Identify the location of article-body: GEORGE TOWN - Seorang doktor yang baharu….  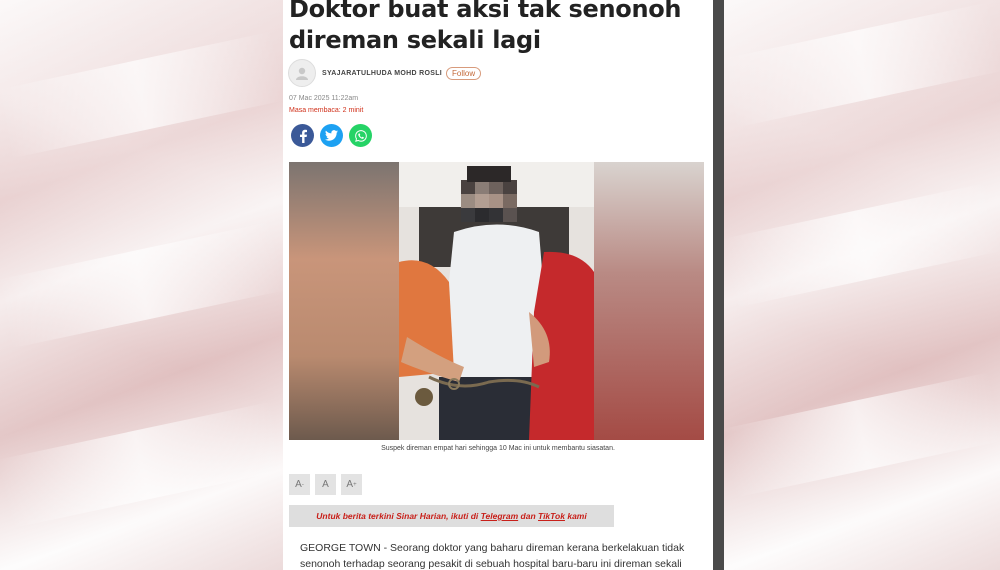
(502, 555).